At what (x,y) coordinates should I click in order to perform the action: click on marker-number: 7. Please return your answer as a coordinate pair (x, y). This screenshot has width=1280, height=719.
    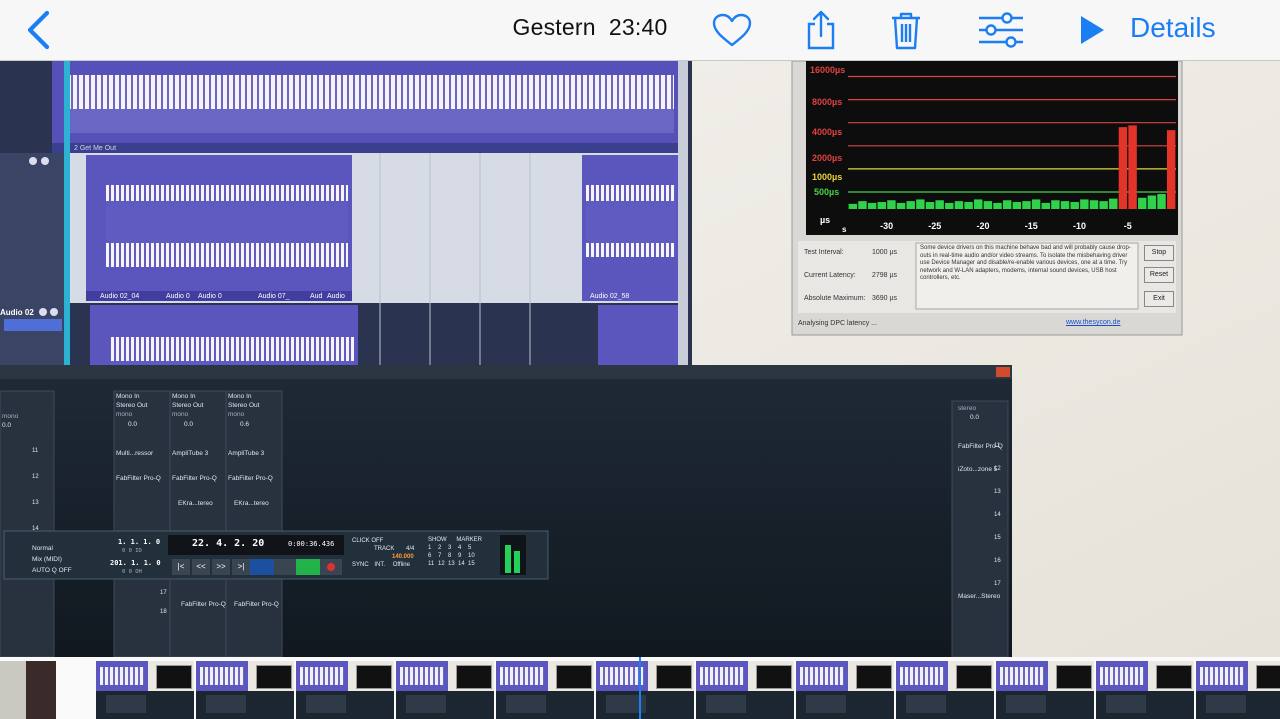
    Looking at the image, I should click on (443, 556).